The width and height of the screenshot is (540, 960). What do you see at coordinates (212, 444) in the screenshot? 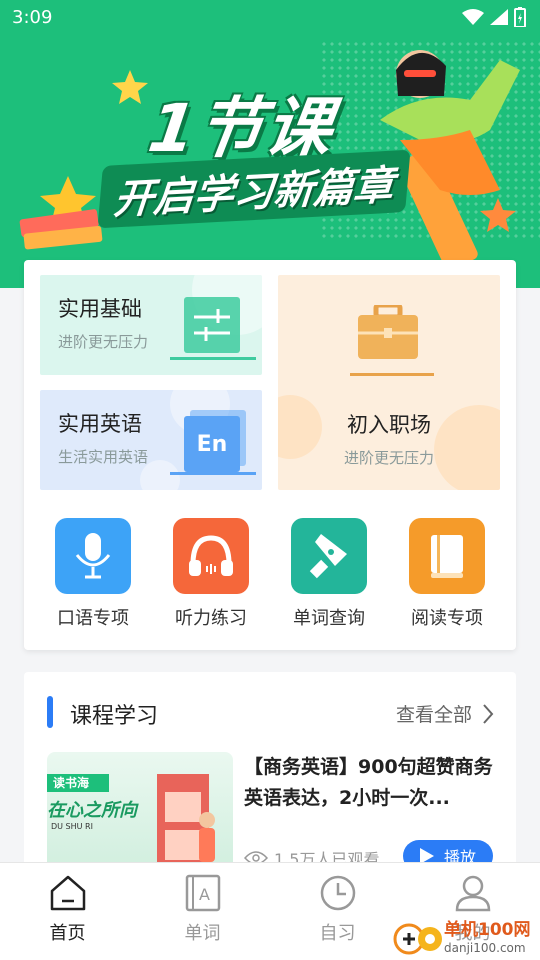
I see `english-icon: En` at bounding box center [212, 444].